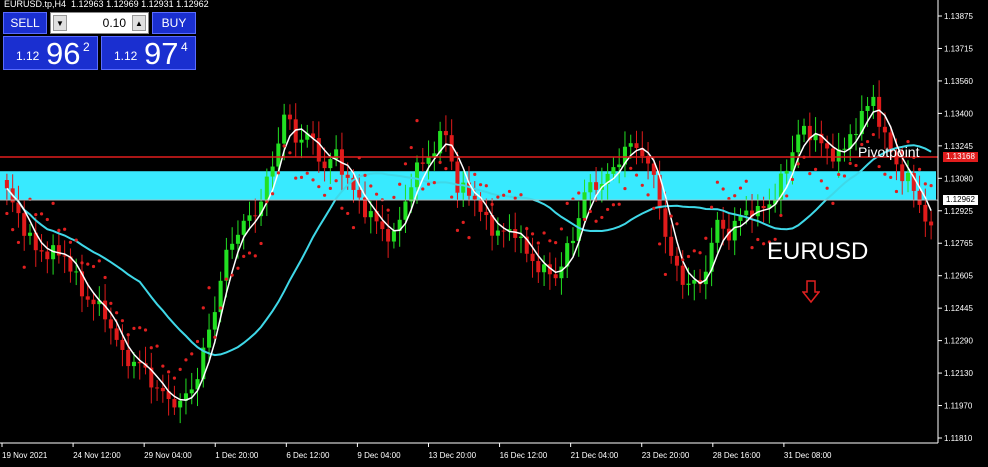 The image size is (988, 467). What do you see at coordinates (958, 341) in the screenshot?
I see `y-tick-label: 1.12290` at bounding box center [958, 341].